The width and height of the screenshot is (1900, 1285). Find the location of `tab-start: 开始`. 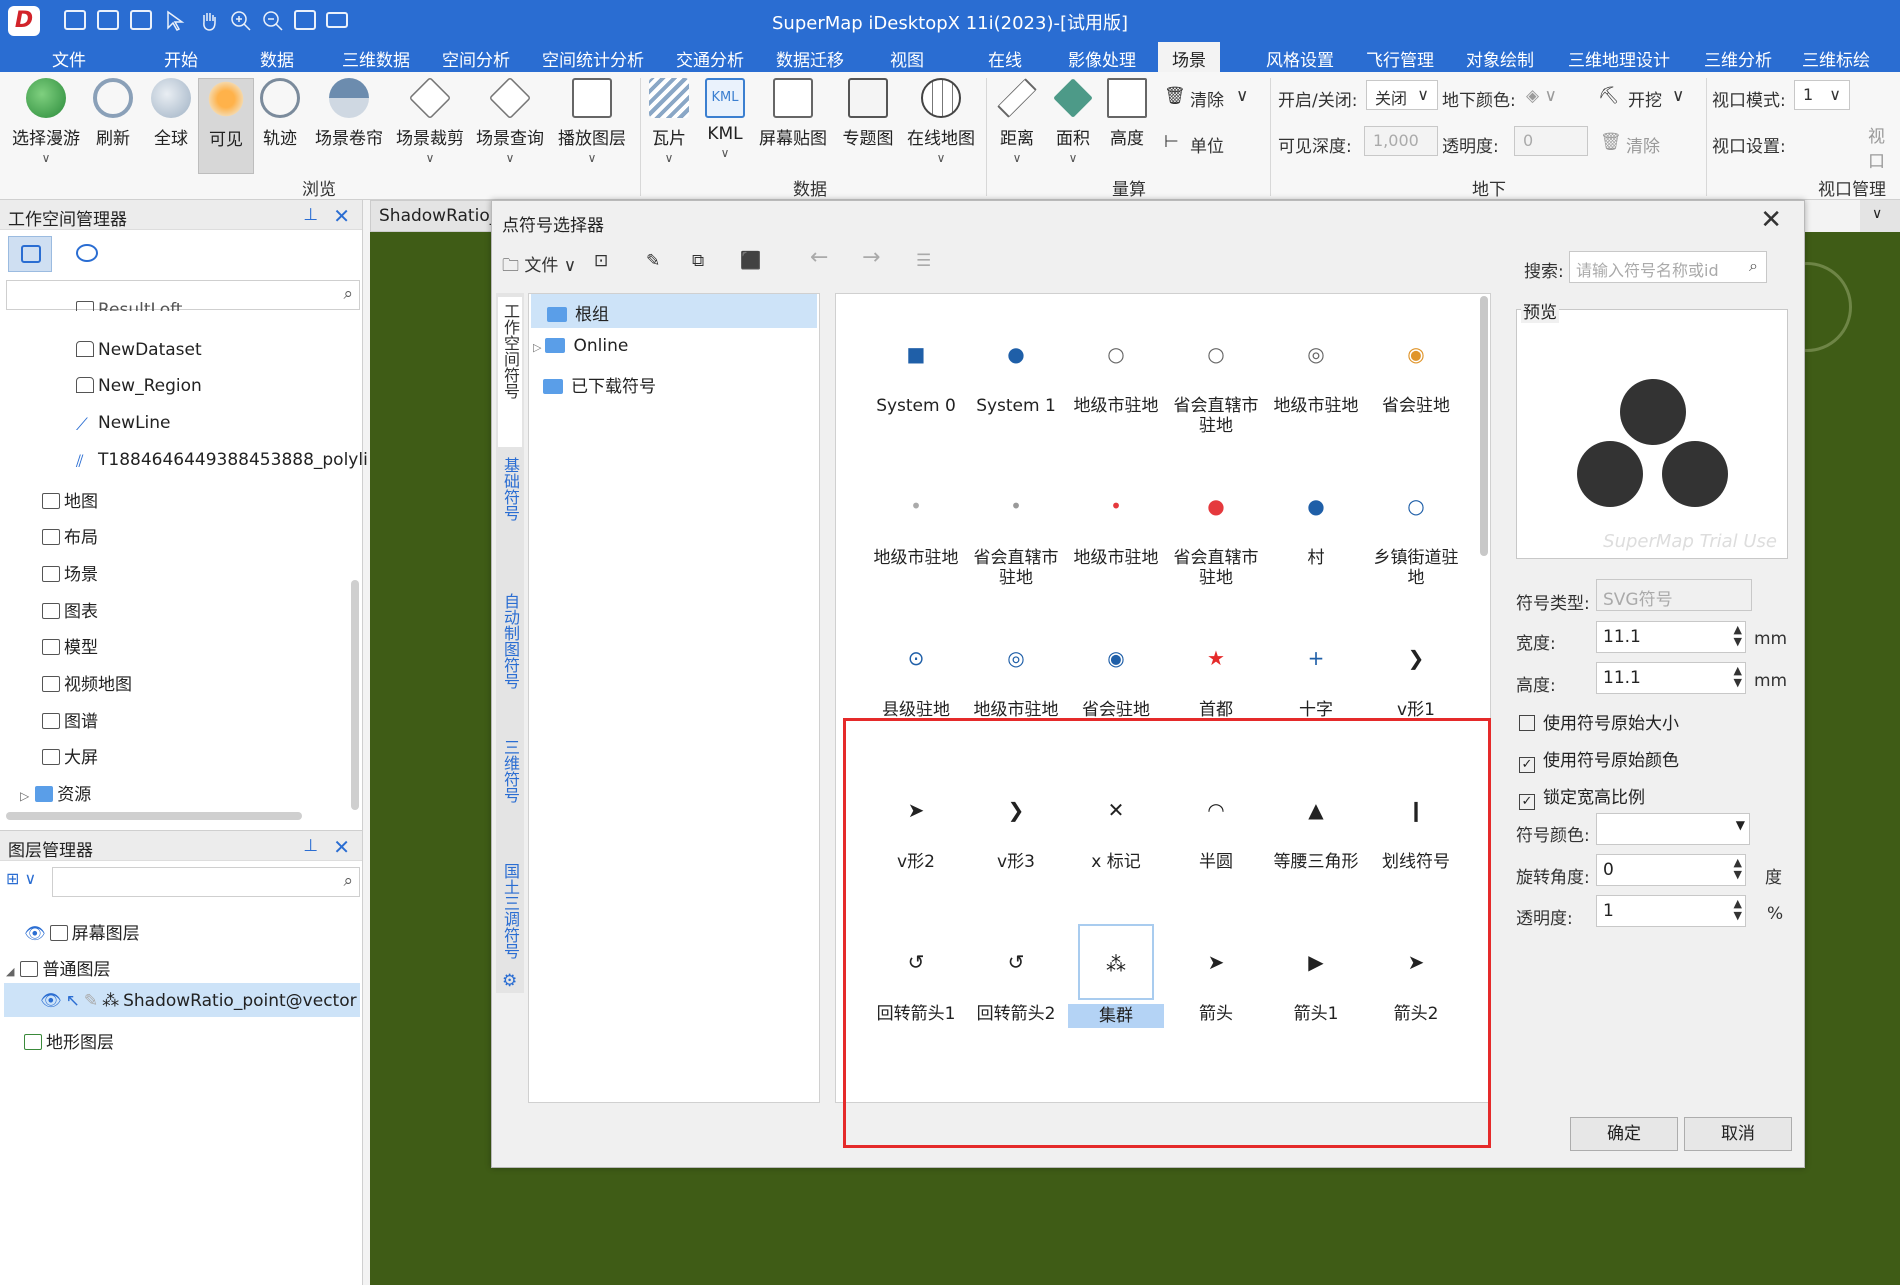

tab-start: 开始 is located at coordinates (181, 58).